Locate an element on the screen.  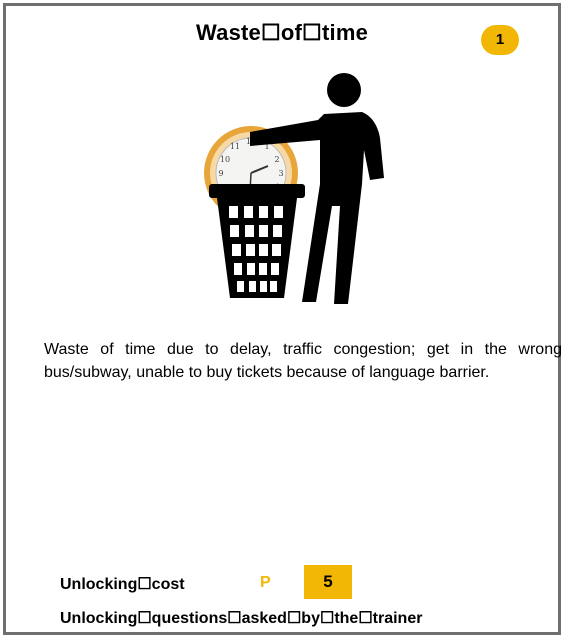
unlocking-cost-label: Unlocking☐cost is located at coordinates (122, 584).